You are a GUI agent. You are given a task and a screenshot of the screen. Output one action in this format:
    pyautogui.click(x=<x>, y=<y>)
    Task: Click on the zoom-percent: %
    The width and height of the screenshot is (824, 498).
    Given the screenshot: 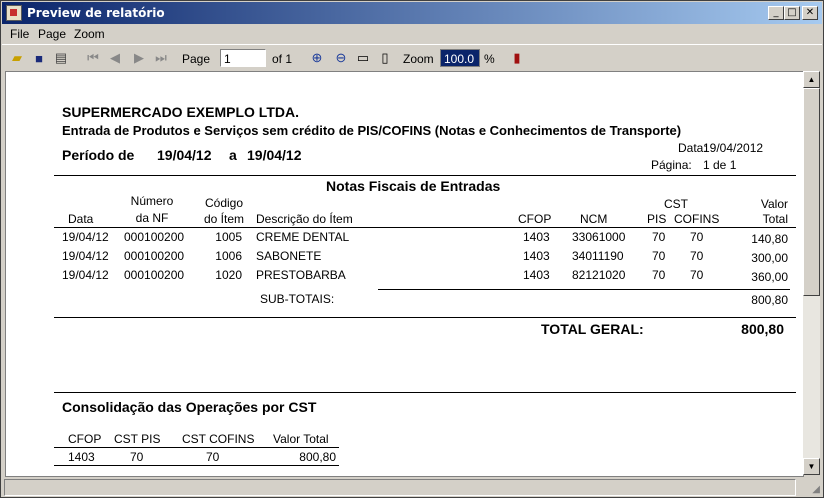 What is the action you would take?
    pyautogui.click(x=489, y=59)
    